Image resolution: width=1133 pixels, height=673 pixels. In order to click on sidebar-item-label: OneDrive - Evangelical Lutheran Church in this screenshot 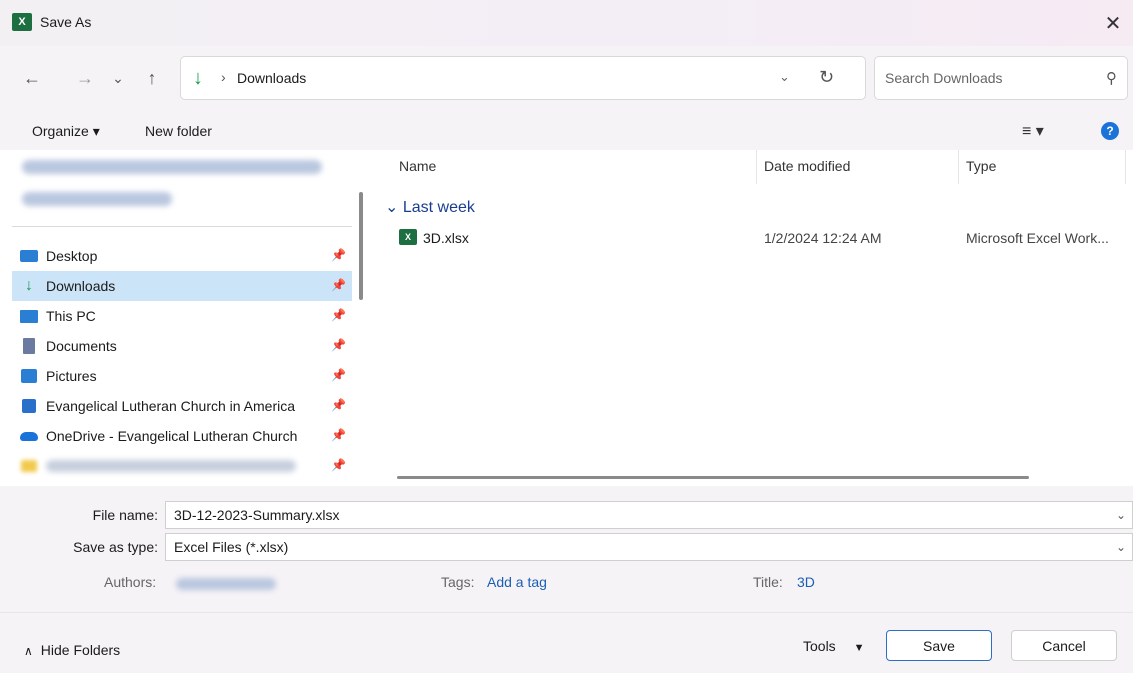, I will do `click(172, 436)`.